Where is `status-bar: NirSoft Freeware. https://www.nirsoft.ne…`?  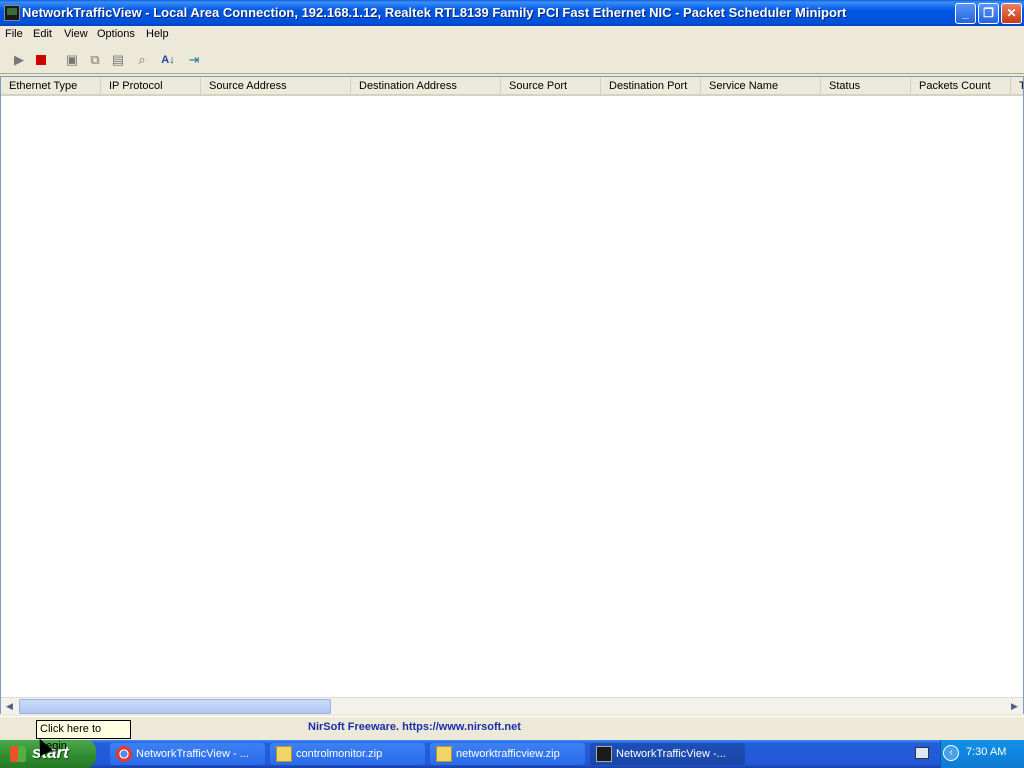
status-bar: NirSoft Freeware. https://www.nirsoft.ne… is located at coordinates (512, 727).